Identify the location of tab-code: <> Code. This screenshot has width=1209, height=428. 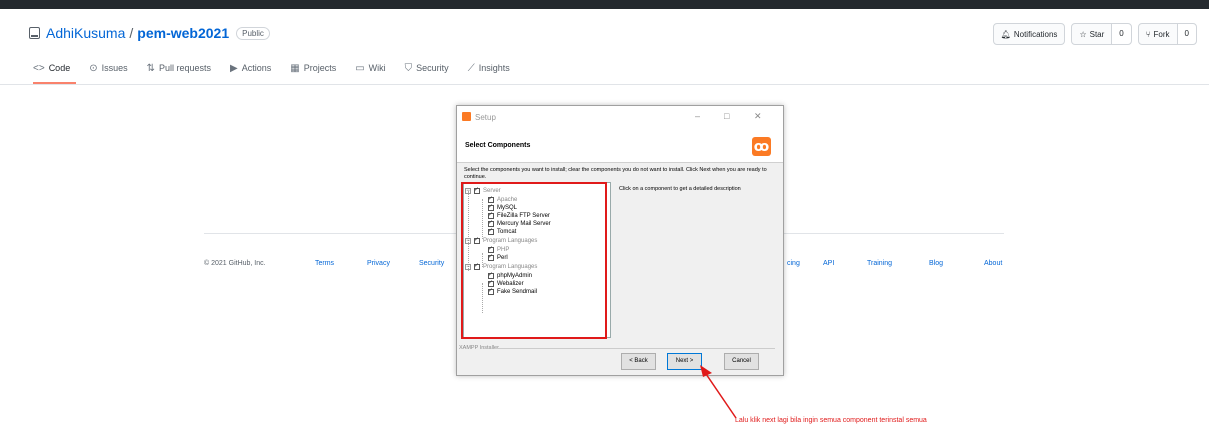
(51, 68).